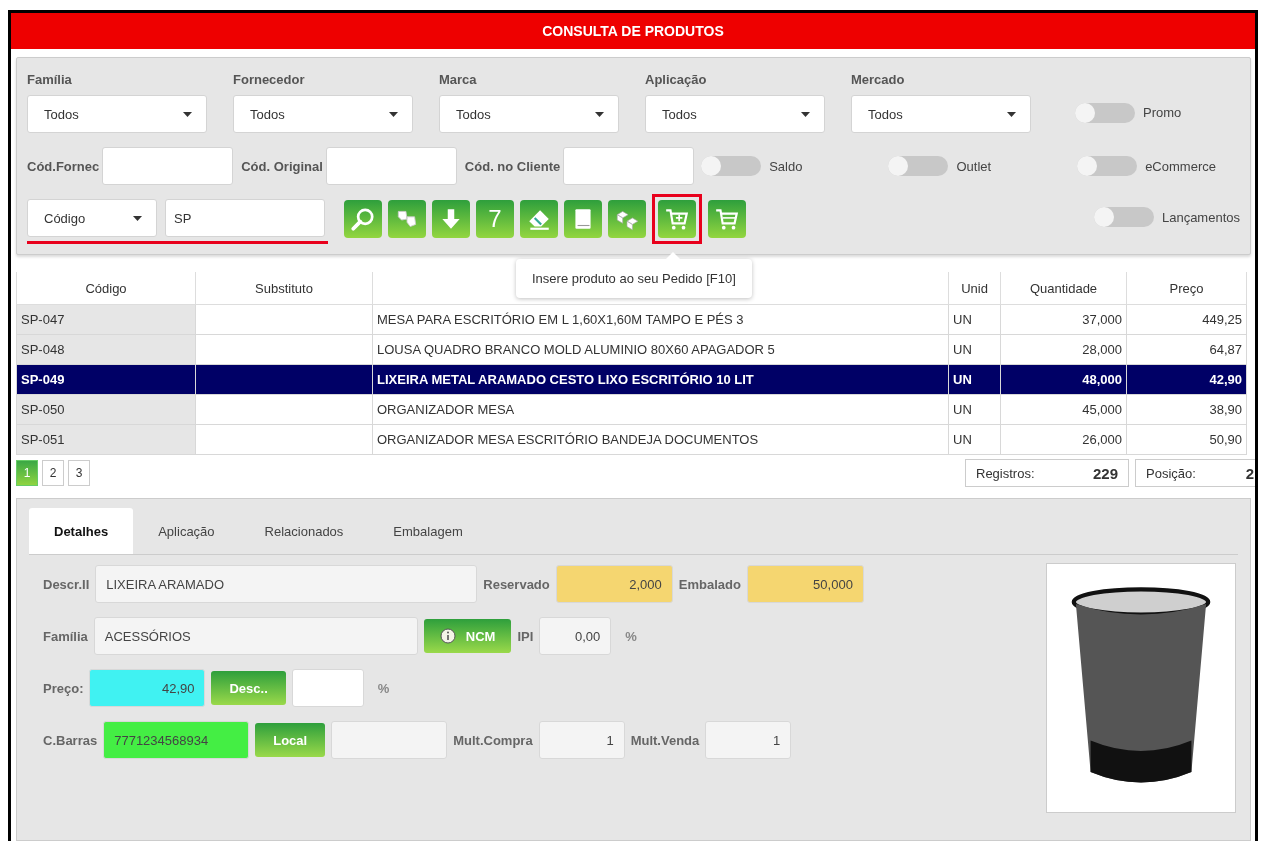 The height and width of the screenshot is (841, 1276). Describe the element at coordinates (147, 688) in the screenshot. I see `input-field: 42,90` at that location.